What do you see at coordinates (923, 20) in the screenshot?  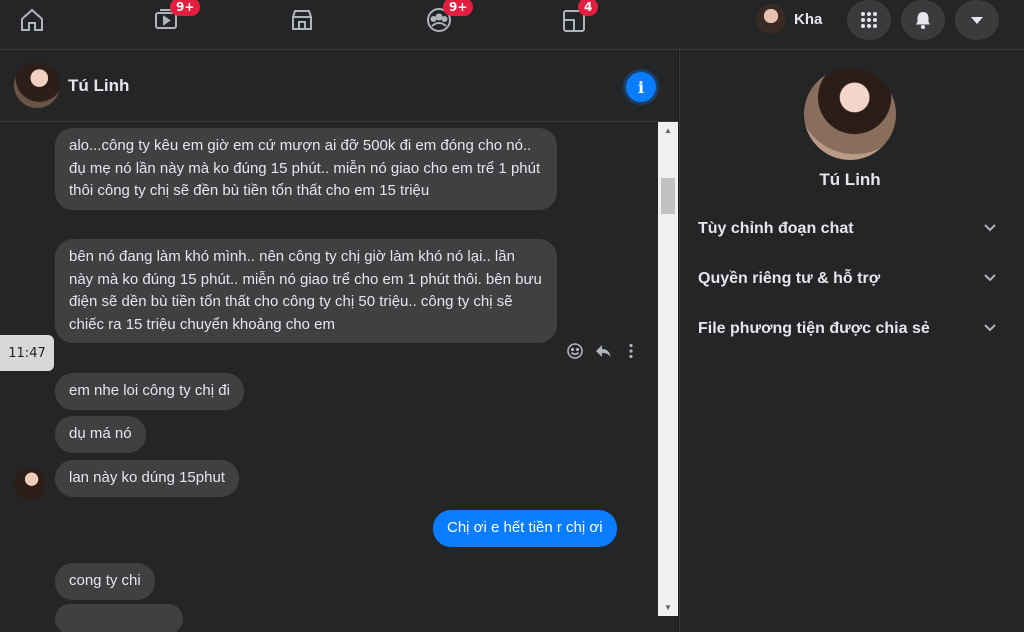 I see `bell-icon` at bounding box center [923, 20].